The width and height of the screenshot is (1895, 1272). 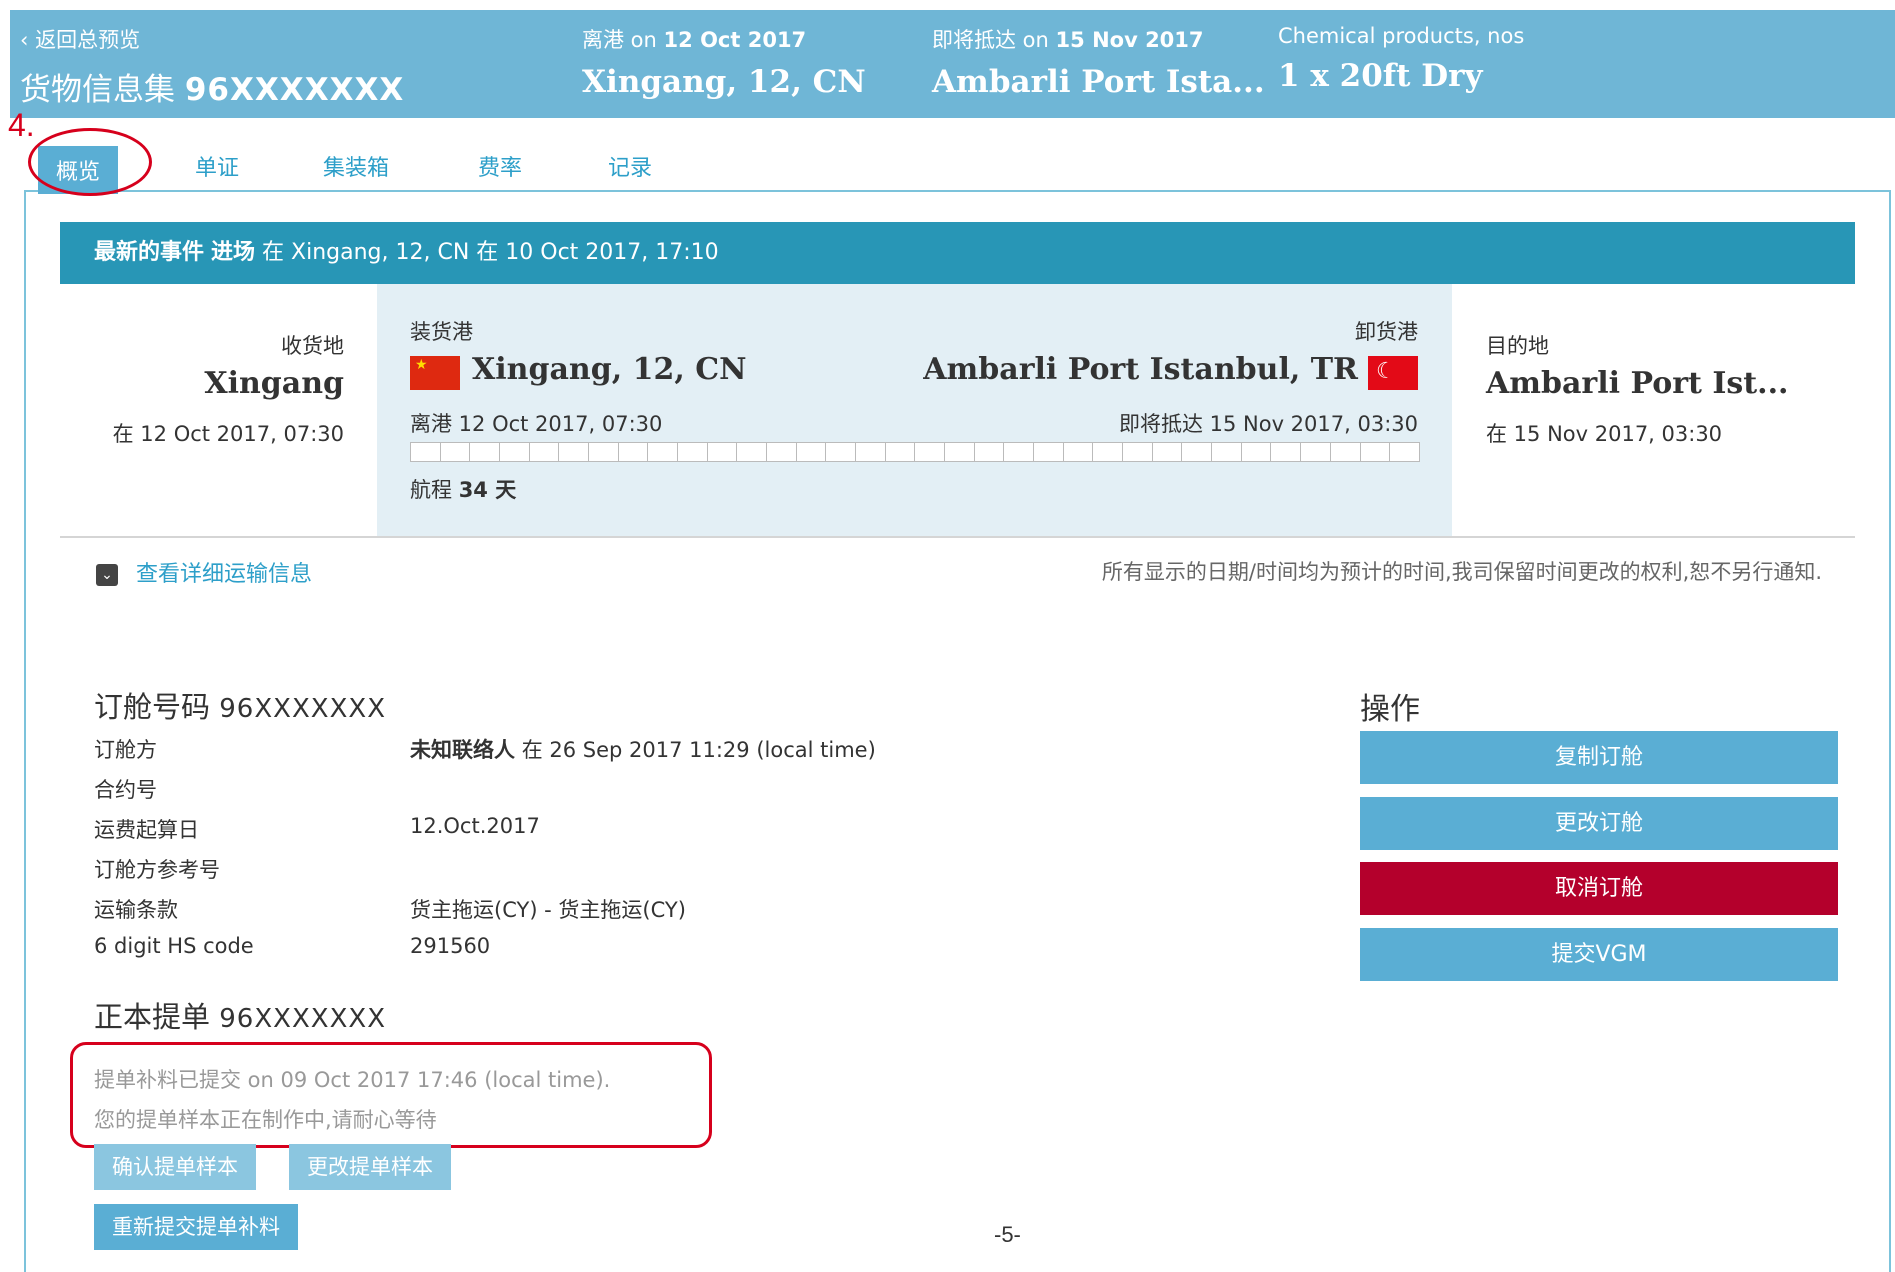 I want to click on voyage-label: 航程, so click(x=431, y=490).